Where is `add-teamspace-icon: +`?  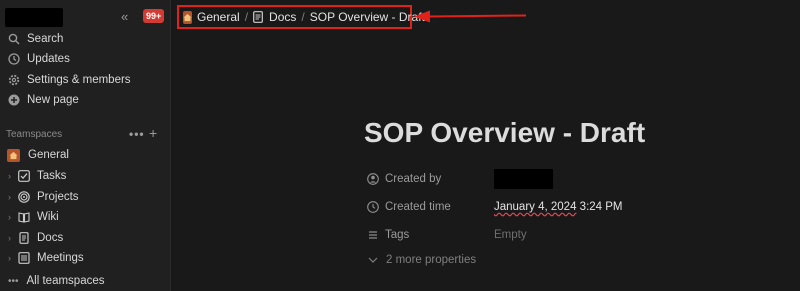
add-teamspace-icon: + is located at coordinates (153, 133).